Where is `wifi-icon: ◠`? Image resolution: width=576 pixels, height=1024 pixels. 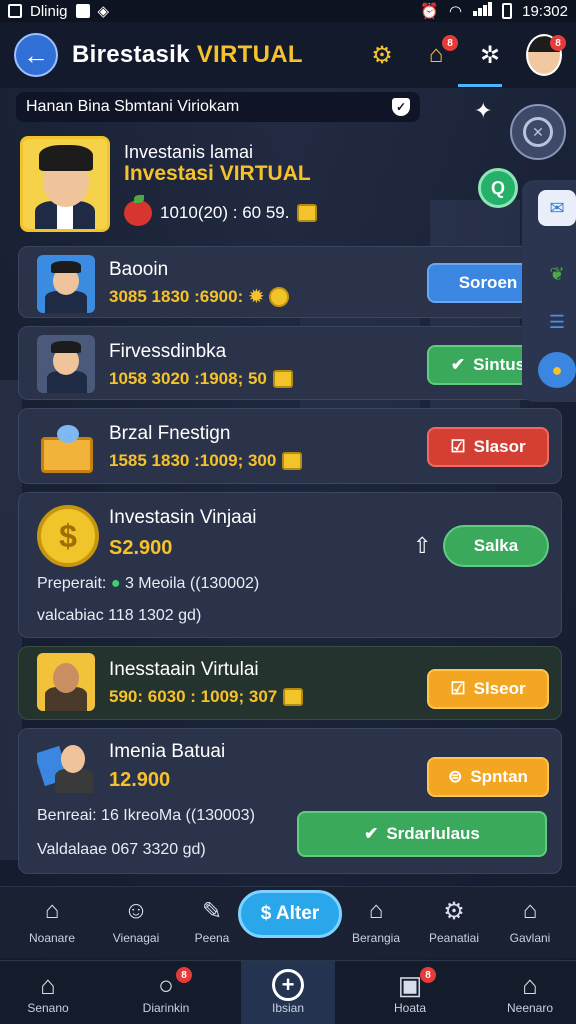
wifi-icon: ◠ is located at coordinates (456, 11).